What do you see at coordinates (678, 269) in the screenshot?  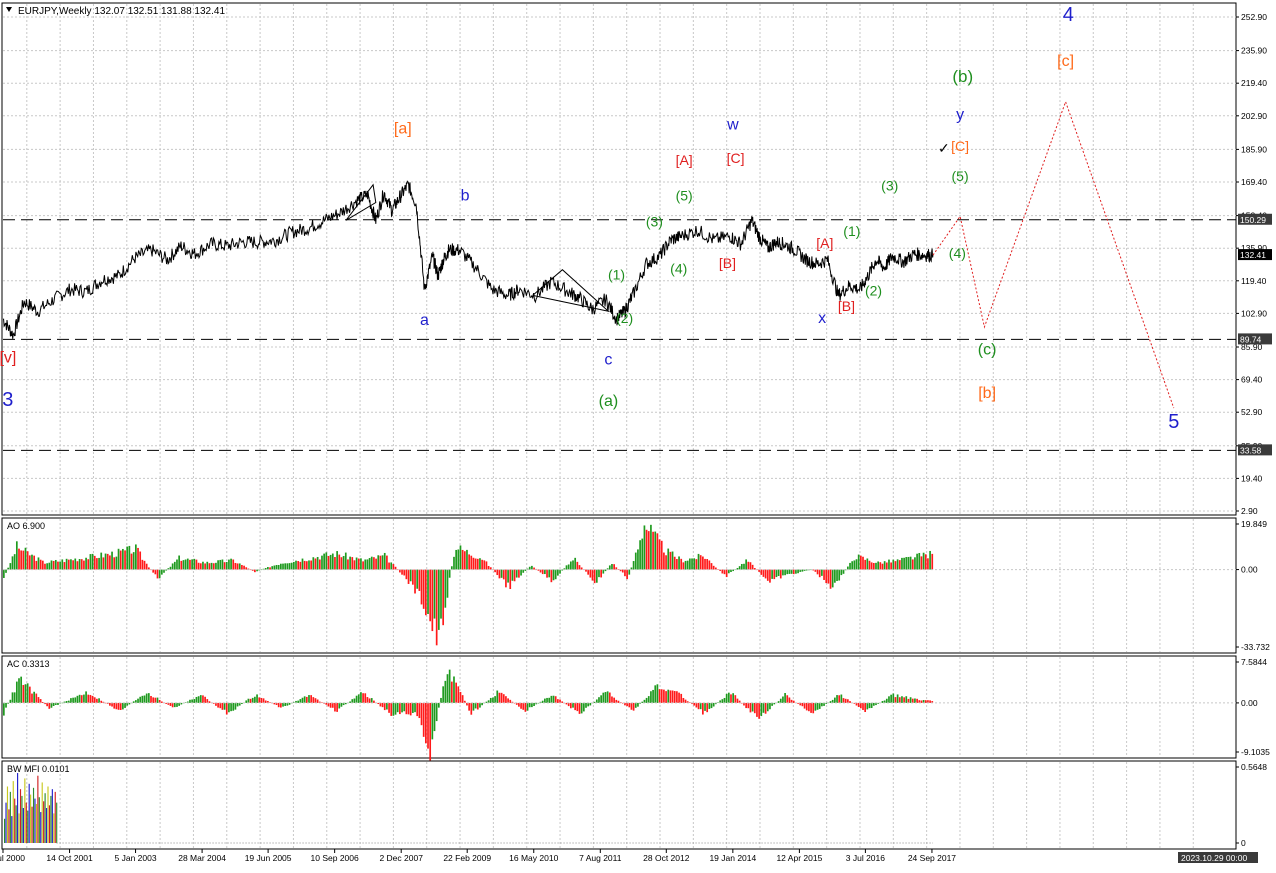 I see `wave-label: (4)` at bounding box center [678, 269].